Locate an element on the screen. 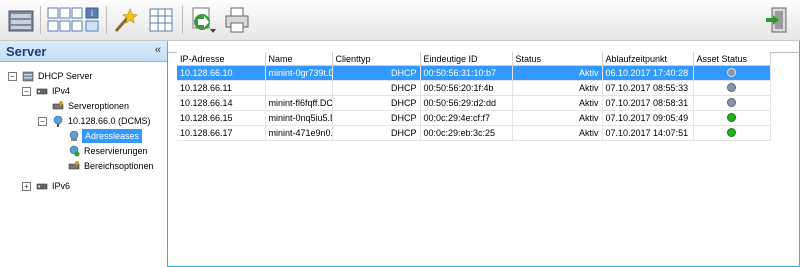  column-header-uid: Eindeutige ID is located at coordinates (466, 59).